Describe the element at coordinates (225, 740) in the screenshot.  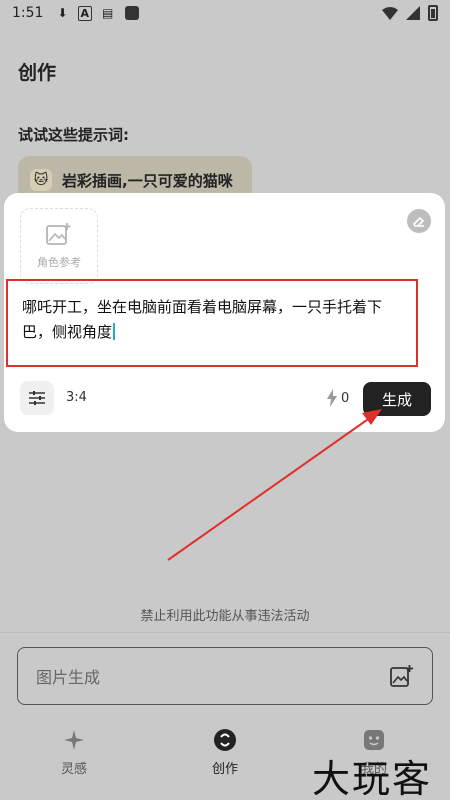
I see `create-icon` at that location.